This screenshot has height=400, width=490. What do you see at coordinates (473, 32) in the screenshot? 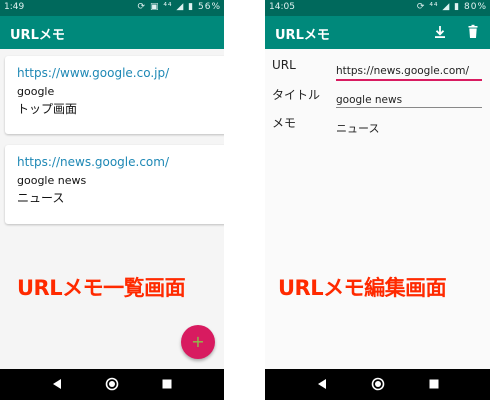
I see `delete-icon` at bounding box center [473, 32].